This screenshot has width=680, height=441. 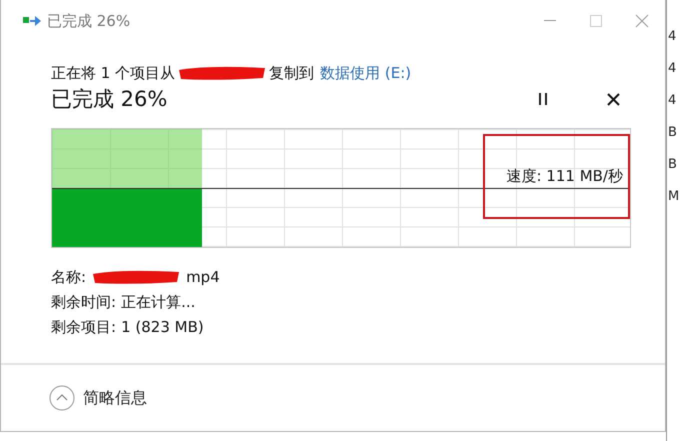 What do you see at coordinates (550, 21) in the screenshot?
I see `minimize-icon` at bounding box center [550, 21].